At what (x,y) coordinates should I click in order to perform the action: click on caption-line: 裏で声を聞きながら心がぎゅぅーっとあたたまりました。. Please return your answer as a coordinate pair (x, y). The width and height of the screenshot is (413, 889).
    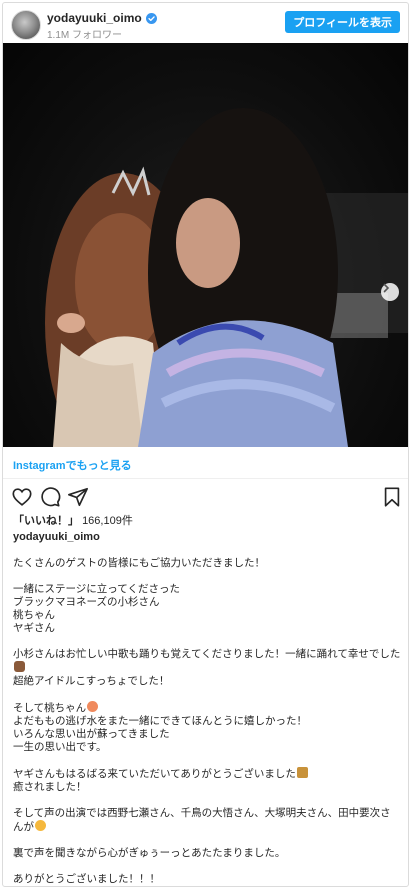
    Looking at the image, I should click on (149, 853).